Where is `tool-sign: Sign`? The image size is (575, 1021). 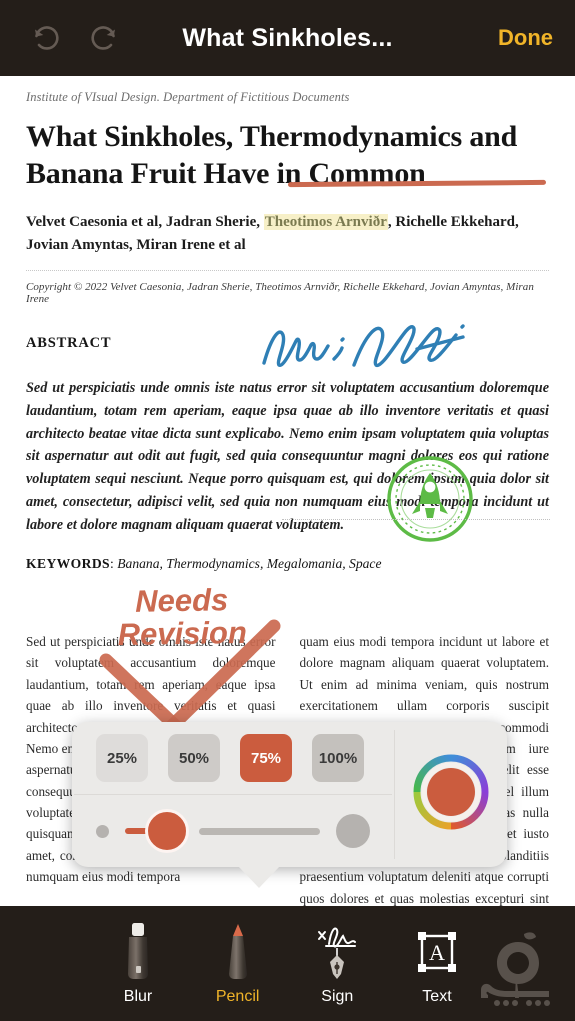
tool-sign: Sign is located at coordinates (337, 963).